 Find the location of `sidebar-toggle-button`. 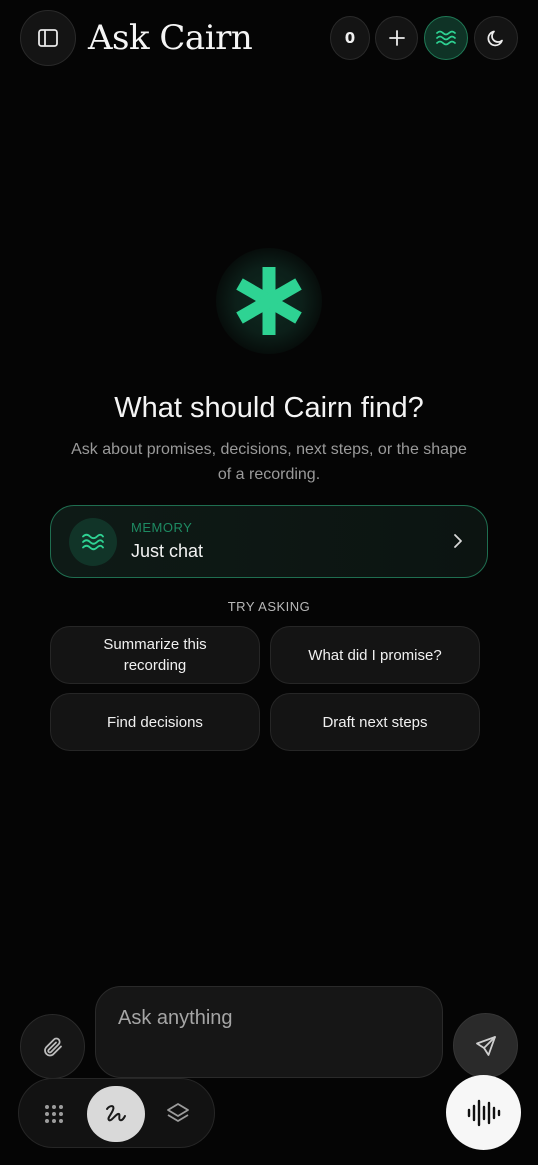

sidebar-toggle-button is located at coordinates (48, 38).